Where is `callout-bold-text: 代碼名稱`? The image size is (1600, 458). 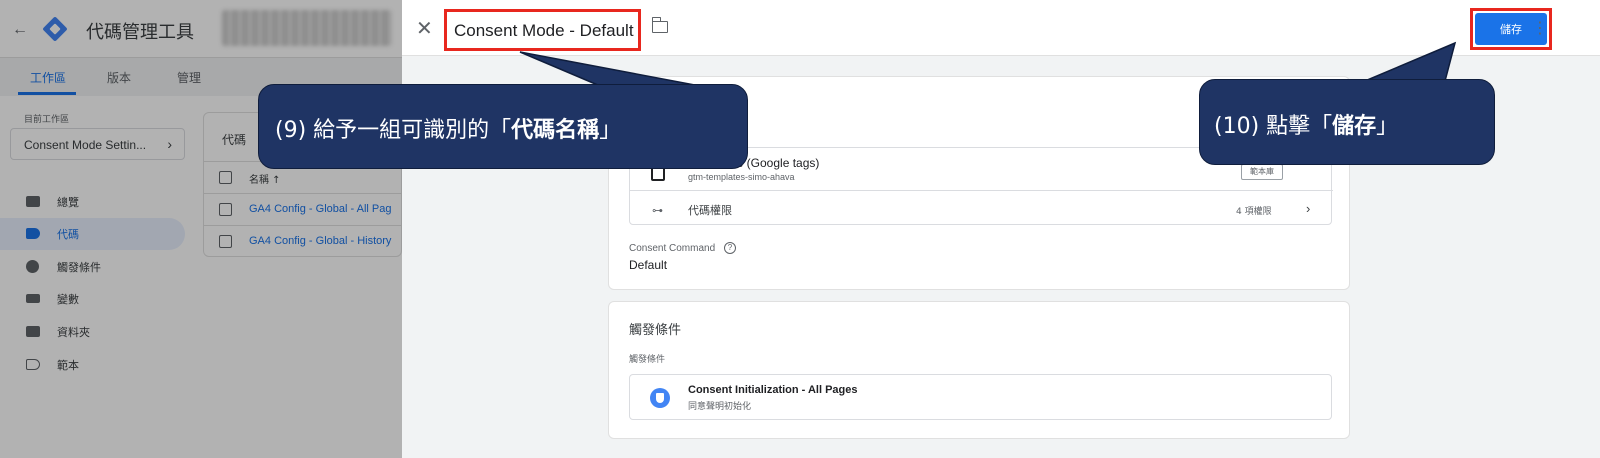 callout-bold-text: 代碼名稱 is located at coordinates (555, 130).